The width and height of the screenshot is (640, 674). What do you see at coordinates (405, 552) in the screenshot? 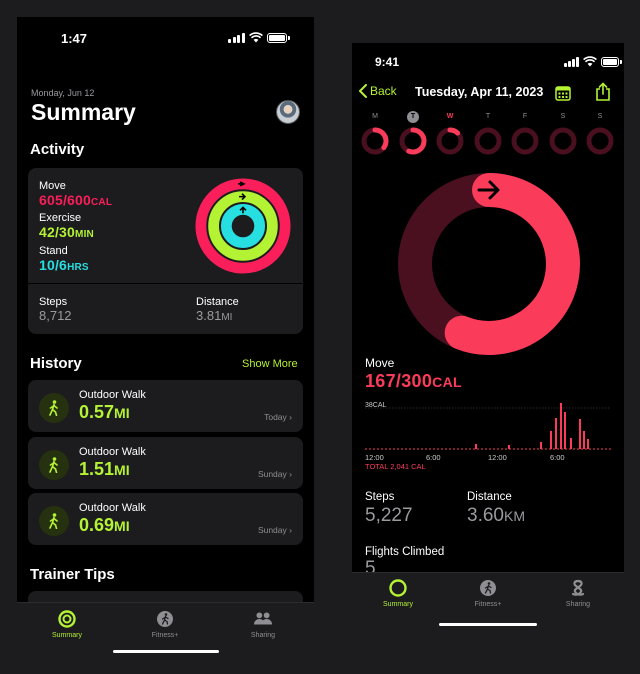
I see `flights-label: Flights Climbed` at bounding box center [405, 552].